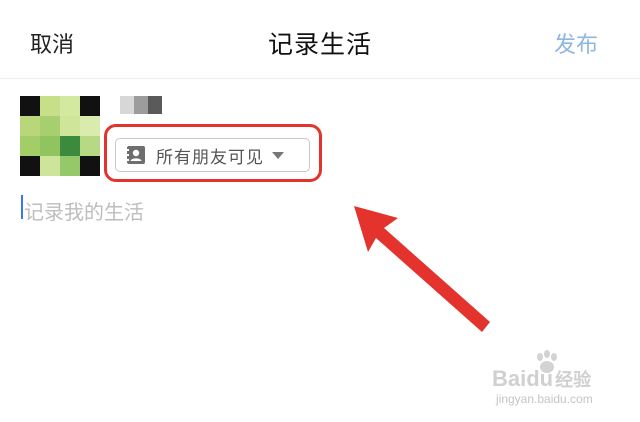 This screenshot has height=422, width=640. I want to click on page-title: 记录生活, so click(319, 44).